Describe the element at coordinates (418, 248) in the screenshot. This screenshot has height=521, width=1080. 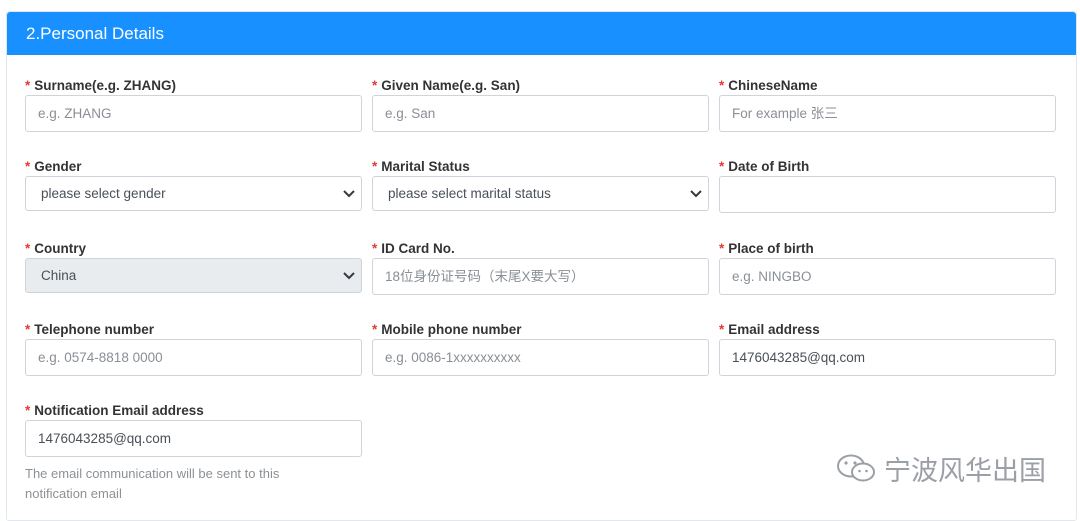
I see `id-card-label: ID Card No.` at that location.